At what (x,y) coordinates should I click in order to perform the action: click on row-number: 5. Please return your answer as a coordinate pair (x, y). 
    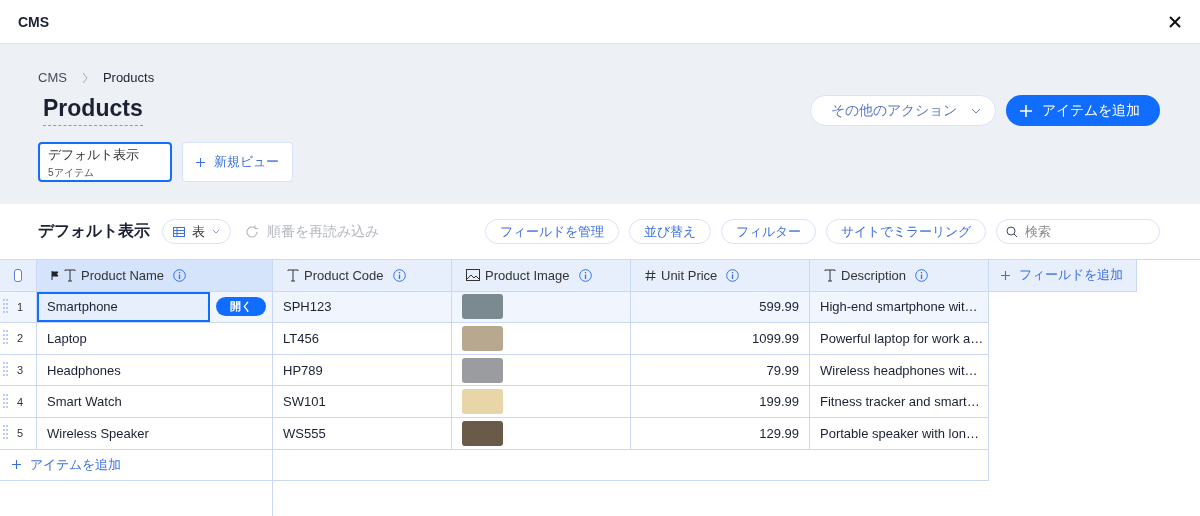
    Looking at the image, I should click on (20, 433).